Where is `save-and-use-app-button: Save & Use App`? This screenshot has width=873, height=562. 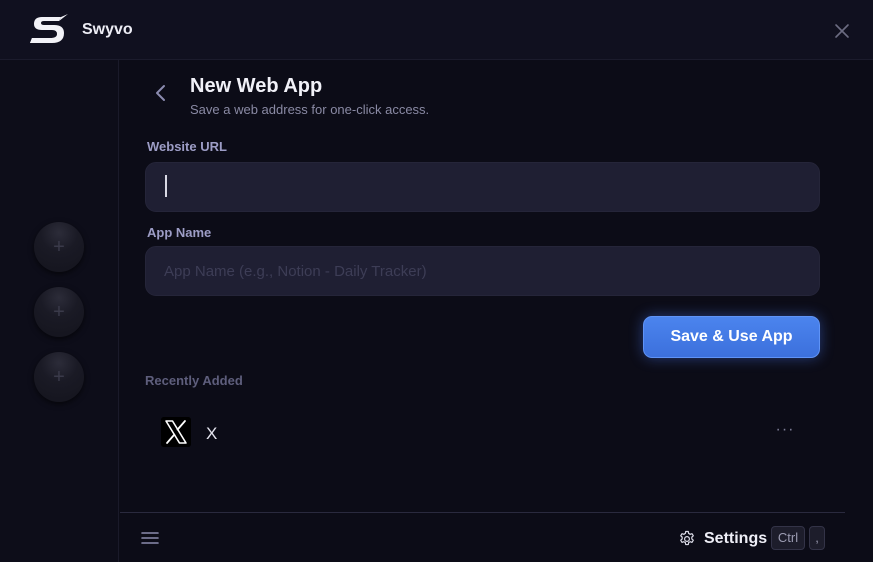 save-and-use-app-button: Save & Use App is located at coordinates (731, 337).